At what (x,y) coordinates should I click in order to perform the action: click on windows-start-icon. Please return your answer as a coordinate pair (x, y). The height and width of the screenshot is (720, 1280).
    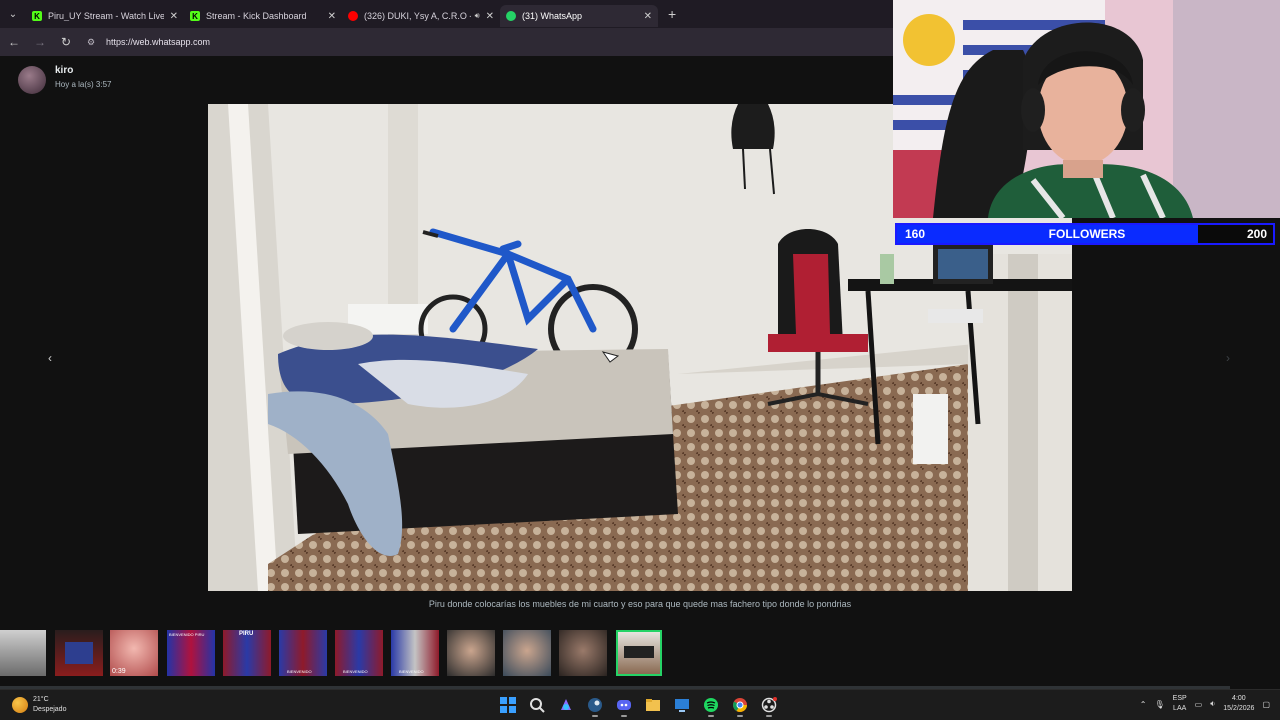
    Looking at the image, I should click on (508, 705).